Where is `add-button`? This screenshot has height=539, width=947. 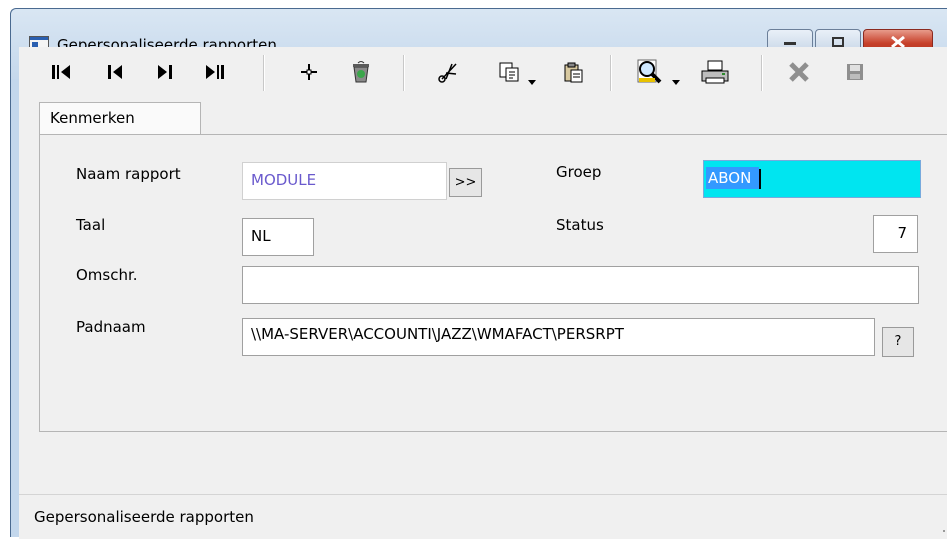
add-button is located at coordinates (309, 72).